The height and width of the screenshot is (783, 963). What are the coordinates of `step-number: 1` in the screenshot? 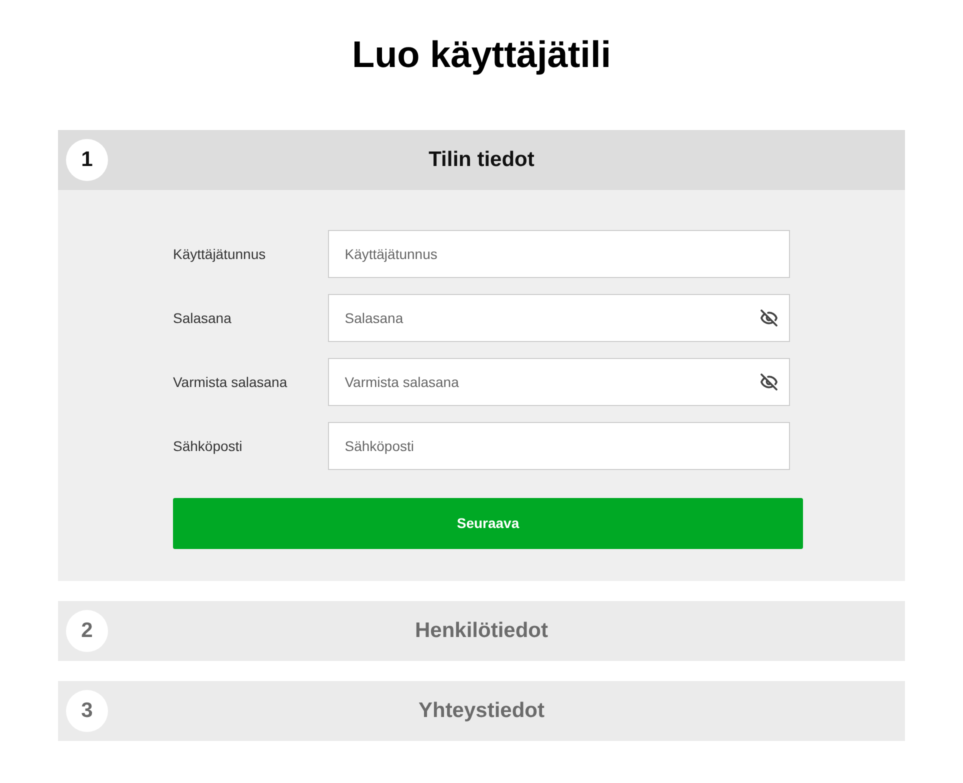 It's located at (87, 160).